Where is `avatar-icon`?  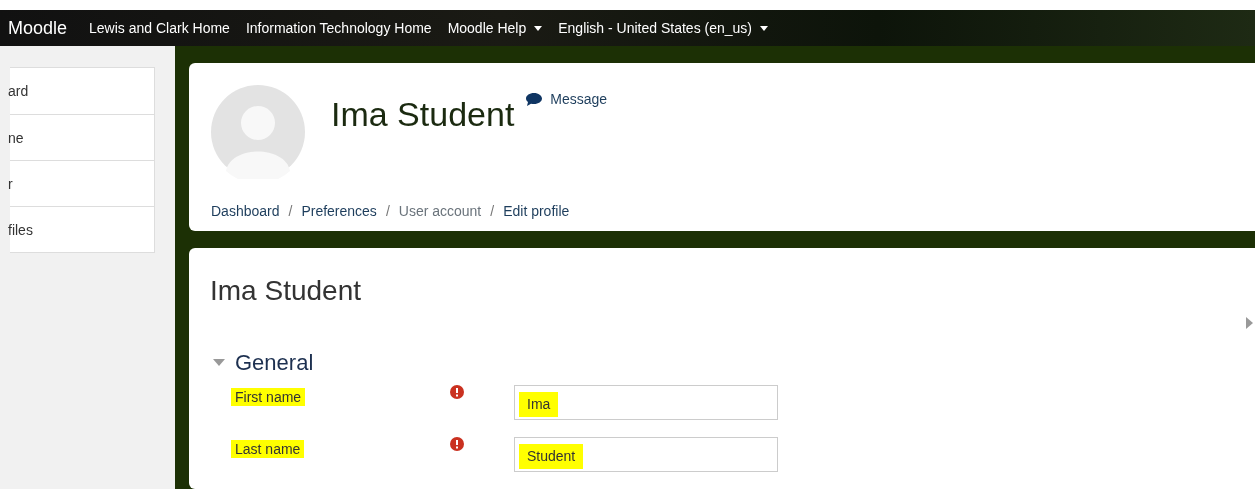 avatar-icon is located at coordinates (258, 132).